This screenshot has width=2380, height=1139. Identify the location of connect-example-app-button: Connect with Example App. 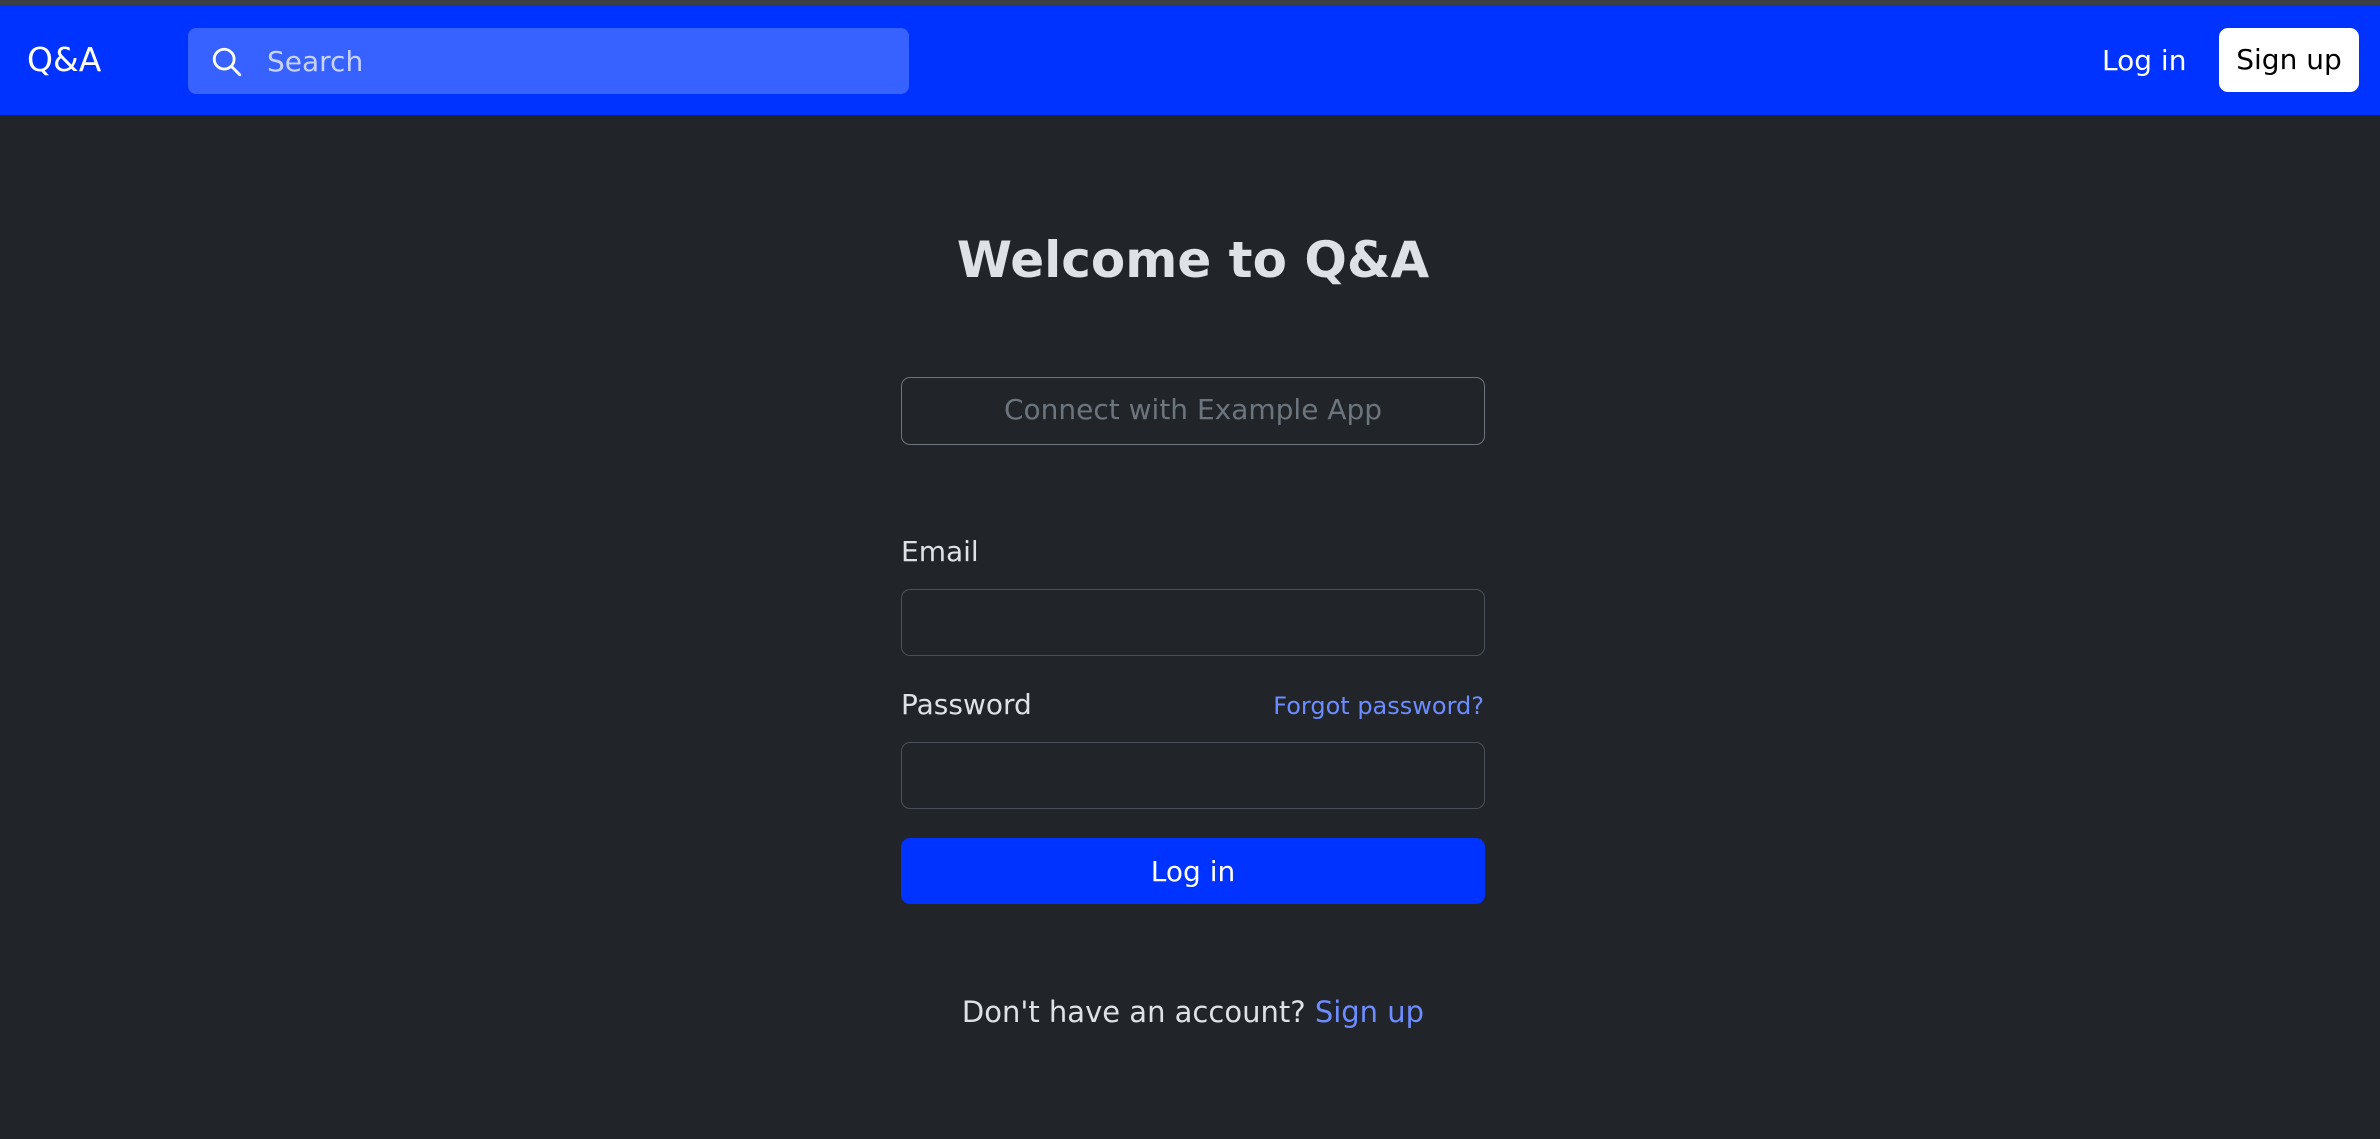
(1193, 411).